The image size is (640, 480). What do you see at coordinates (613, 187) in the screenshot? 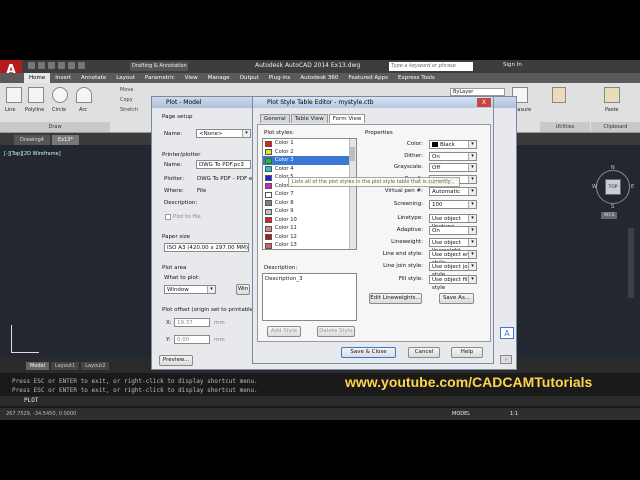
I see `viewcube-top-face: TOP` at bounding box center [613, 187].